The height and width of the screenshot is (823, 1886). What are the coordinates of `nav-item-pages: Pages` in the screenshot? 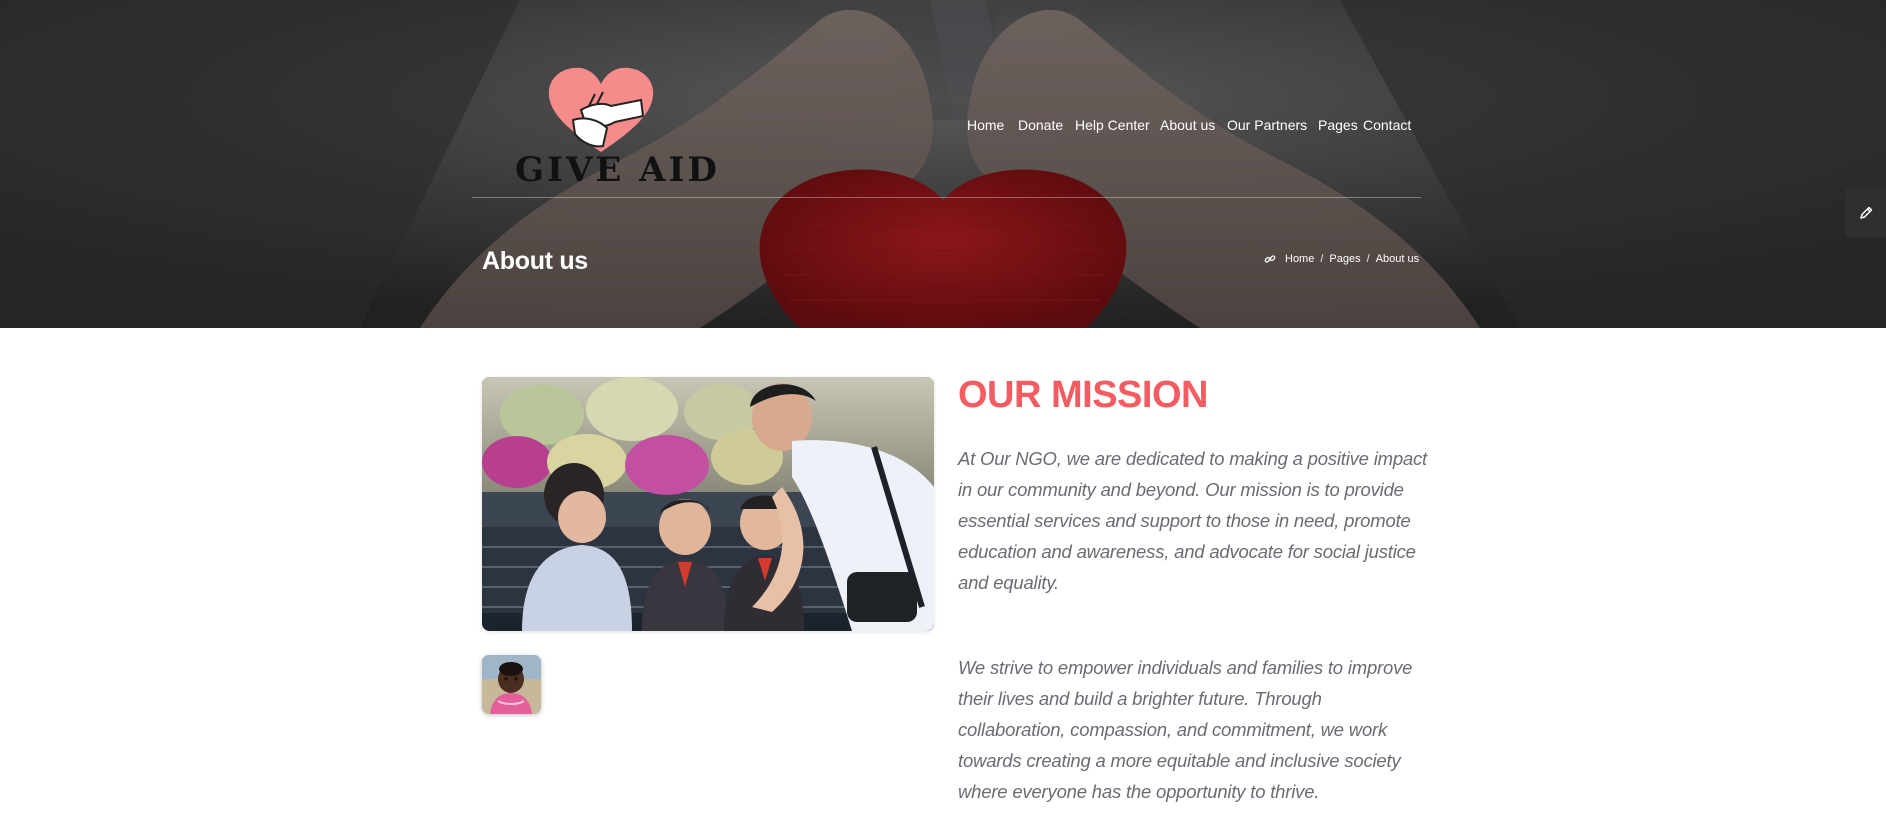 It's located at (1338, 125).